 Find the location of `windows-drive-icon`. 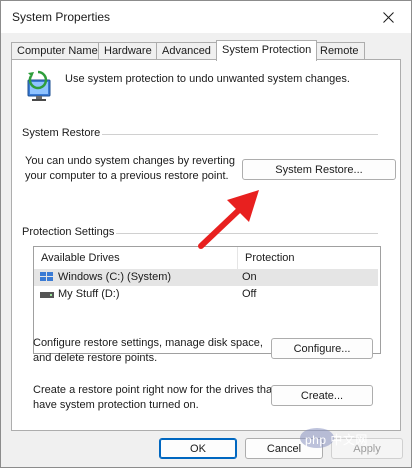

windows-drive-icon is located at coordinates (46, 276).